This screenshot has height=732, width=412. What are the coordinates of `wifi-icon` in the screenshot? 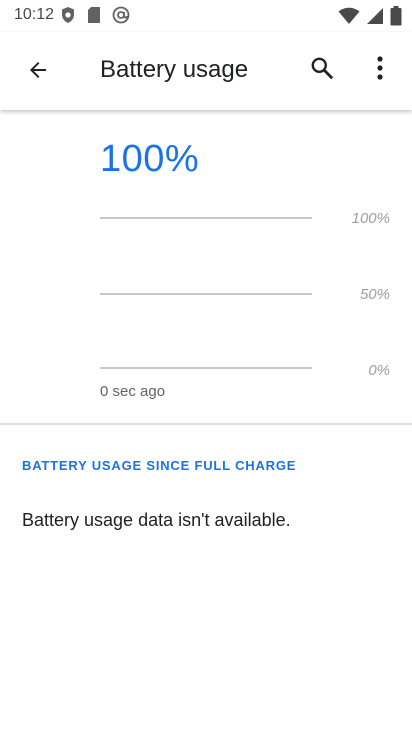 It's located at (349, 18).